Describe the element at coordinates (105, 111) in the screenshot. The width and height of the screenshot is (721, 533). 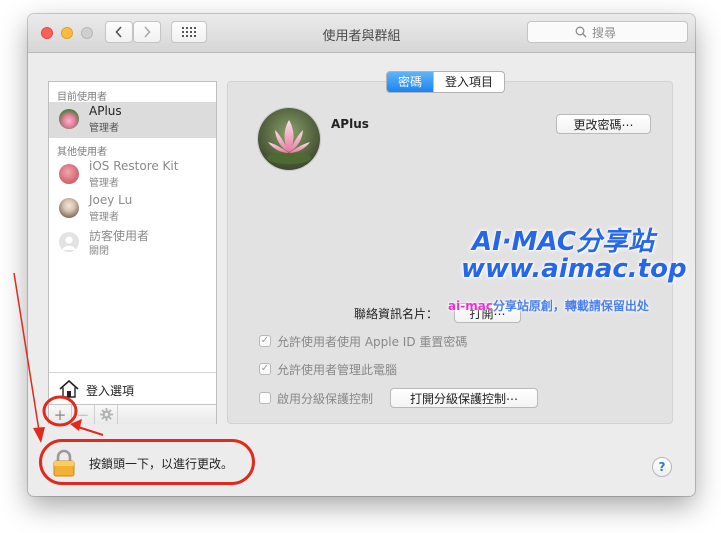
I see `user-name: APlus` at that location.